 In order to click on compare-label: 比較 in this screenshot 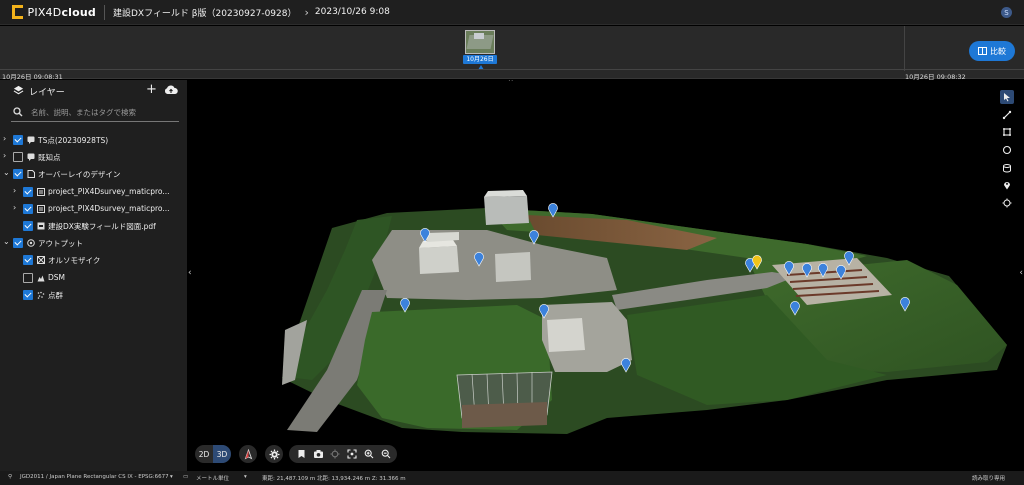, I will do `click(998, 51)`.